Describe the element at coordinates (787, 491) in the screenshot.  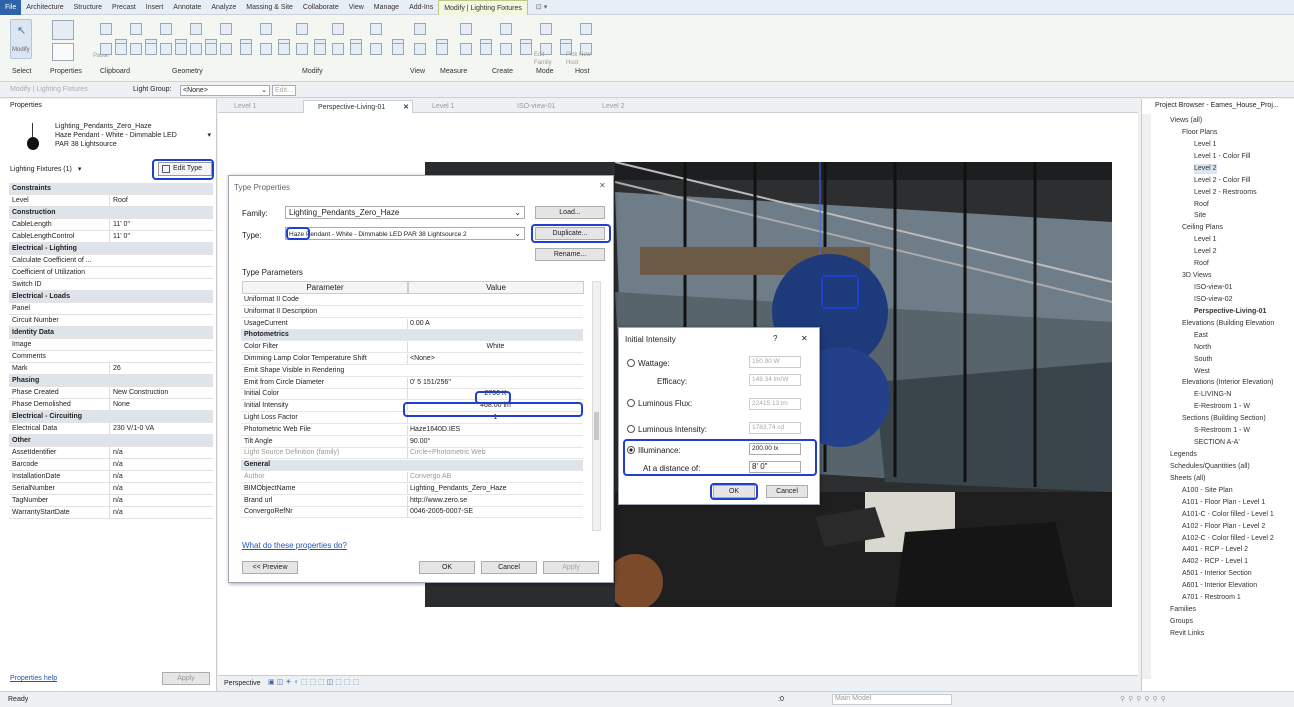
I see `cancel-button: Cancel` at that location.